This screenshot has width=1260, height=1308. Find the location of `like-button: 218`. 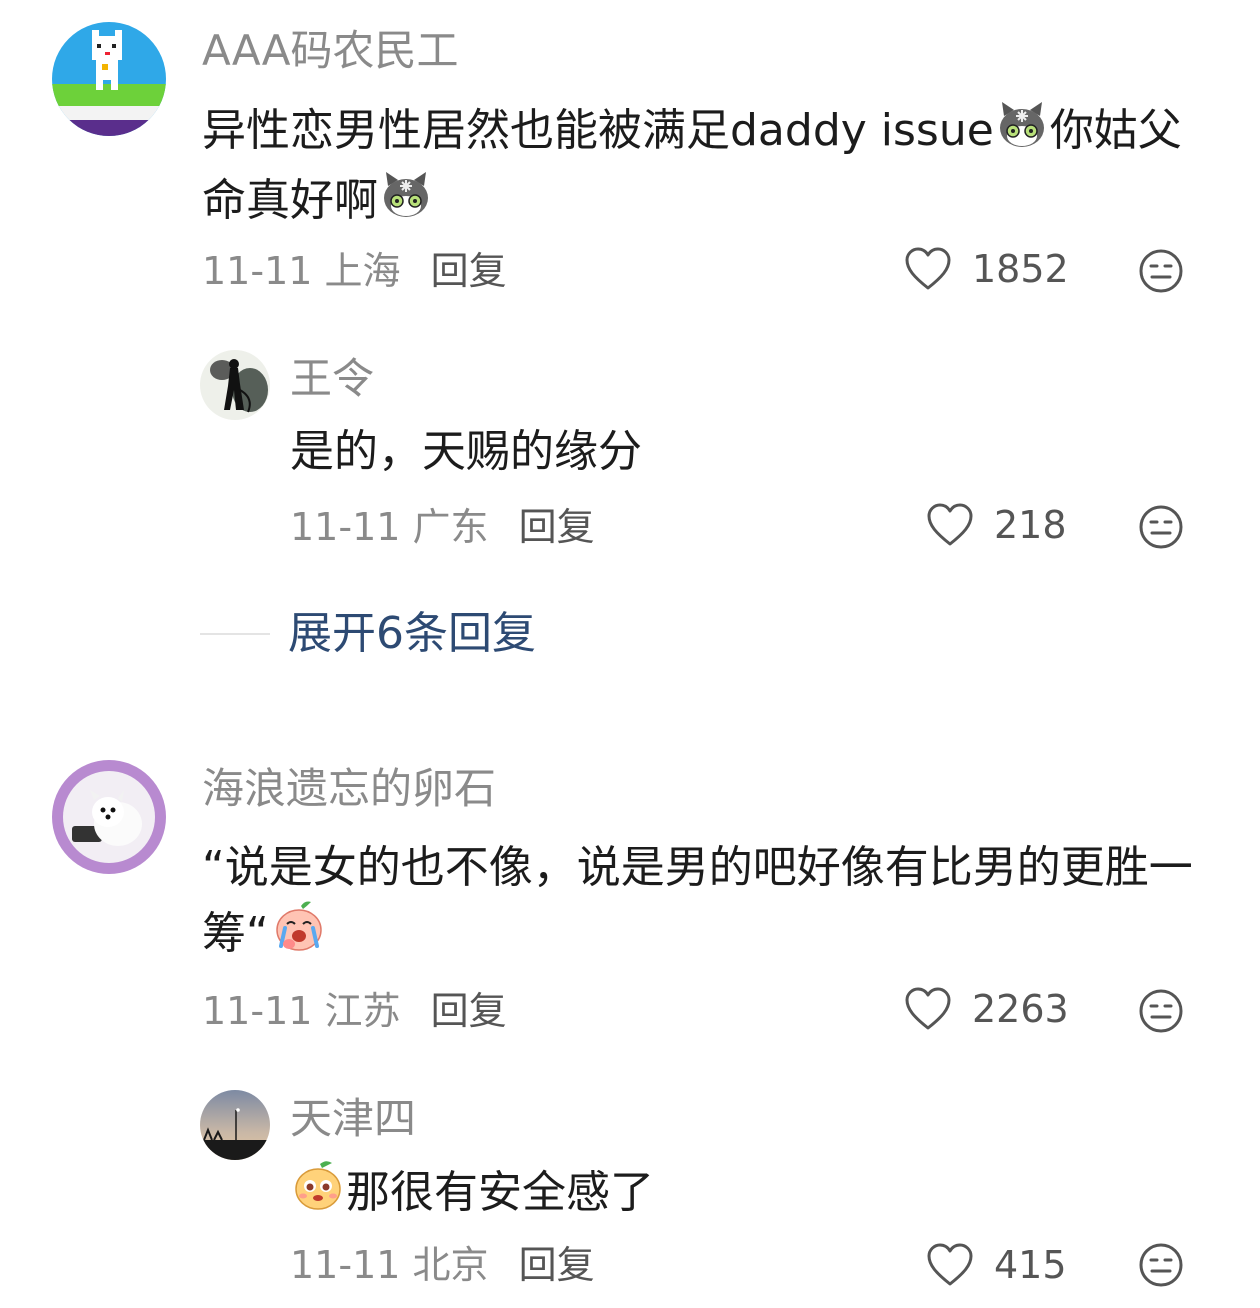

like-button: 218 is located at coordinates (996, 525).